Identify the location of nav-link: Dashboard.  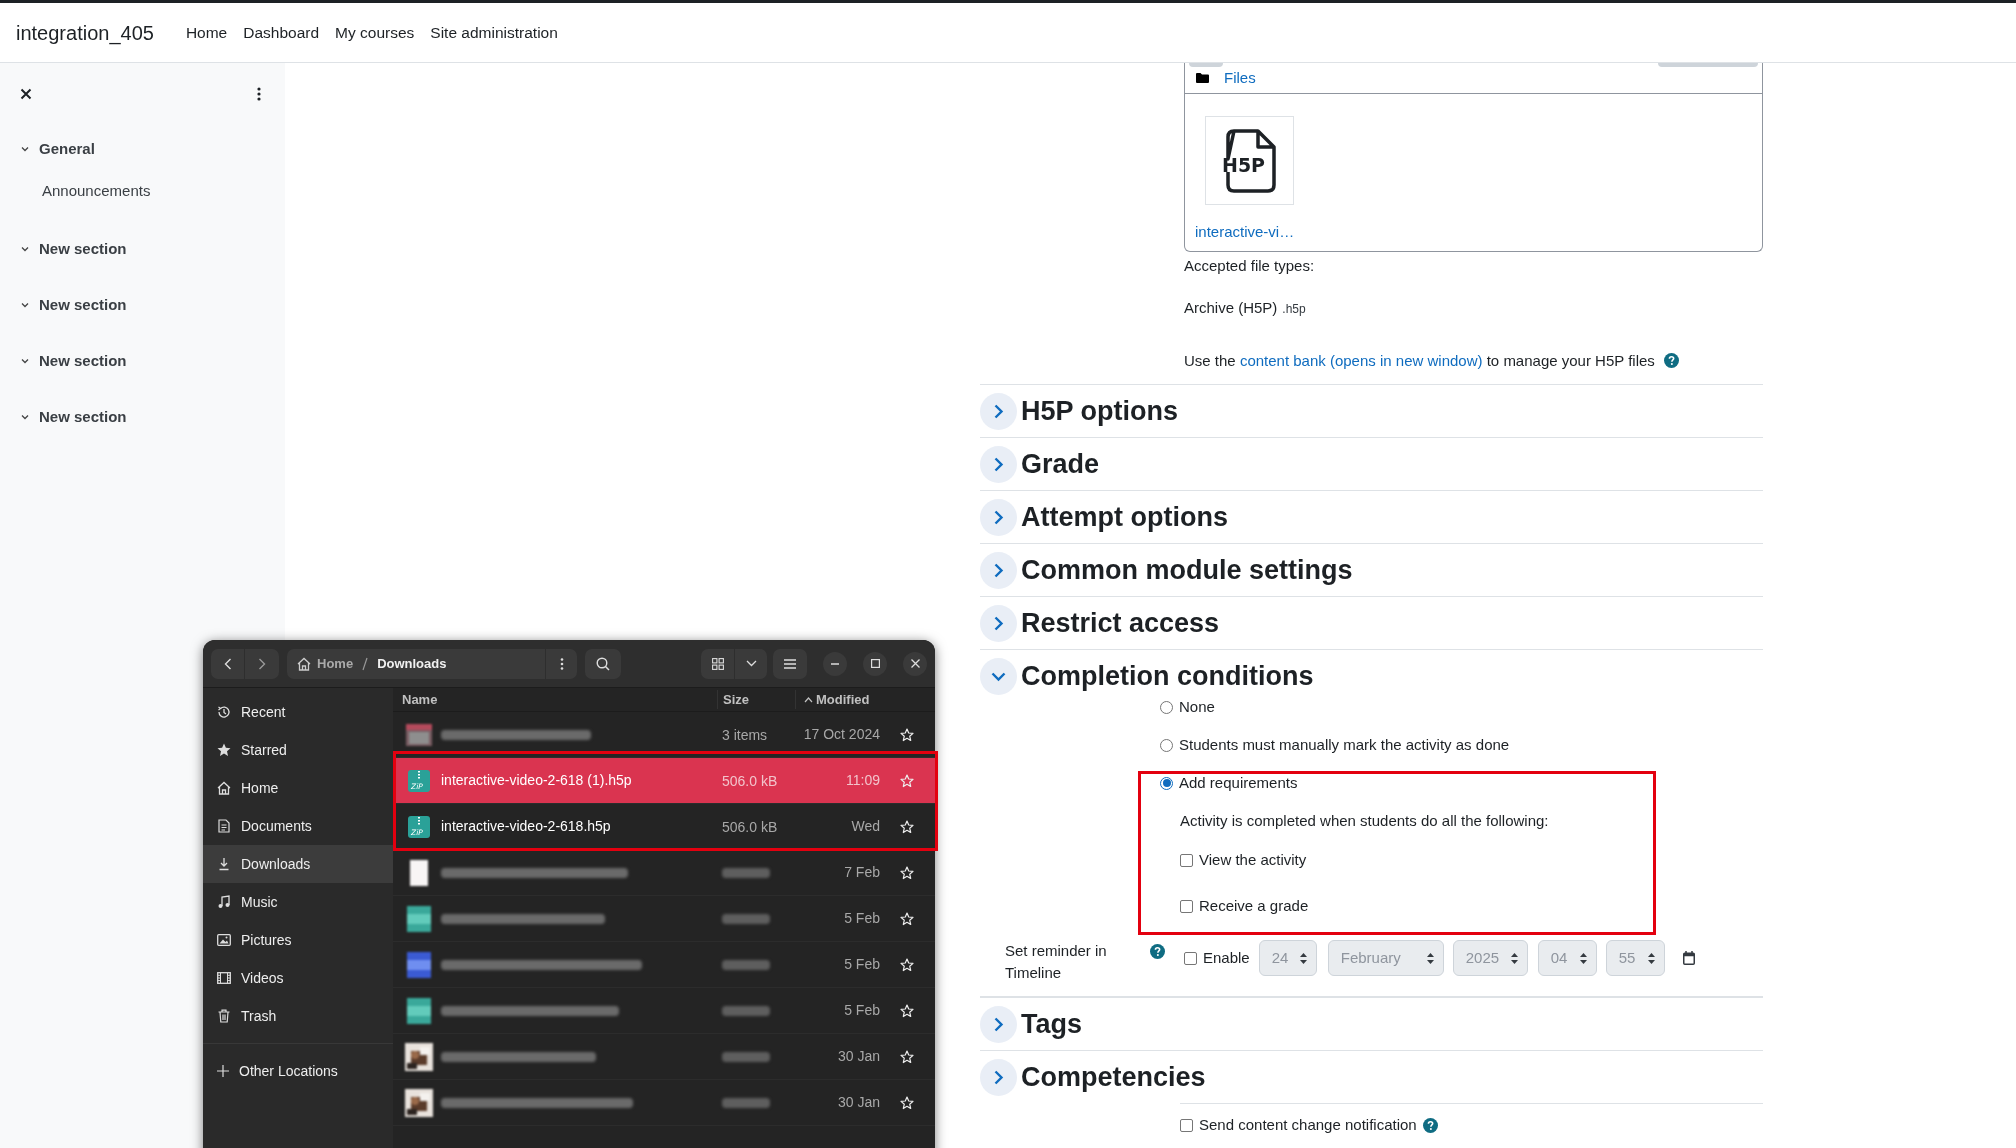
(281, 32).